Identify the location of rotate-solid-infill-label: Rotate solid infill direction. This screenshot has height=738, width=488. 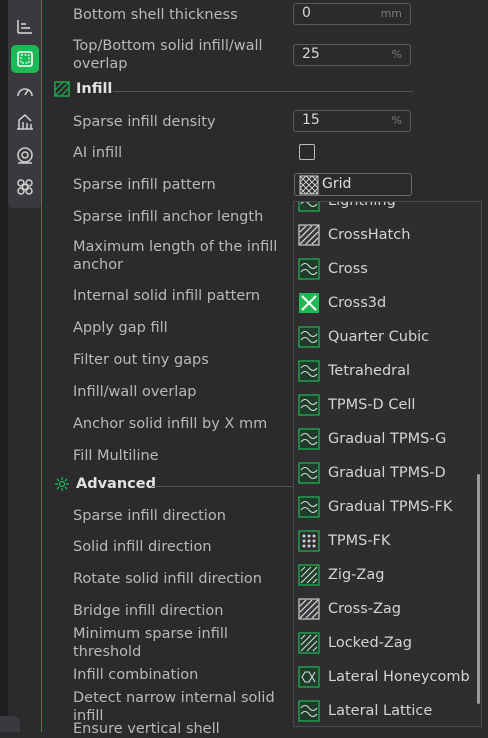
(167, 579).